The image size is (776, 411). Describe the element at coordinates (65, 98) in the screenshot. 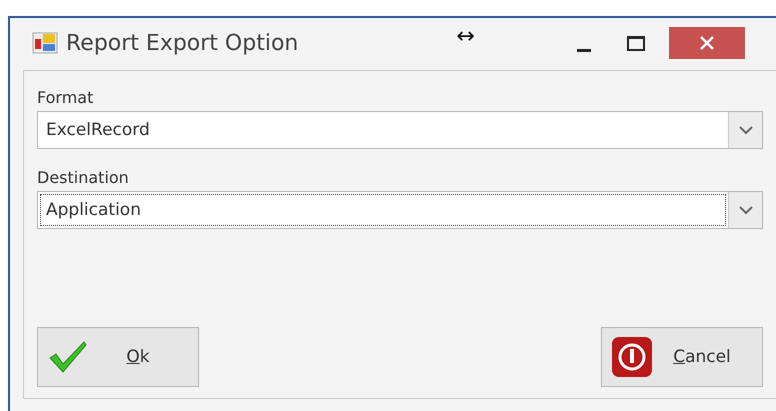

I see `field-label: Format` at that location.